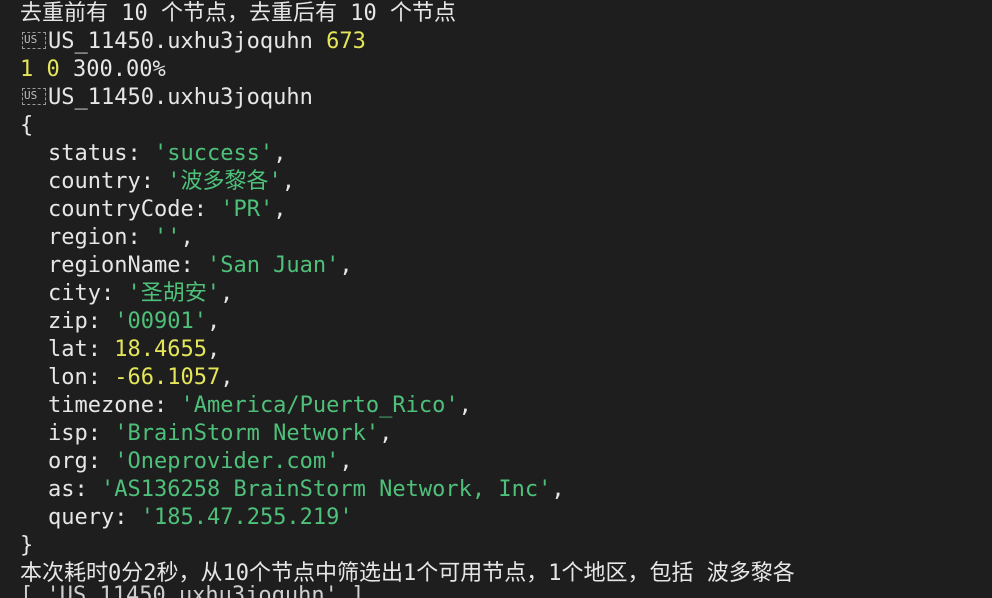 This screenshot has width=992, height=598. What do you see at coordinates (220, 433) in the screenshot?
I see `field-isp: isp: 'BrainStorm Network',` at bounding box center [220, 433].